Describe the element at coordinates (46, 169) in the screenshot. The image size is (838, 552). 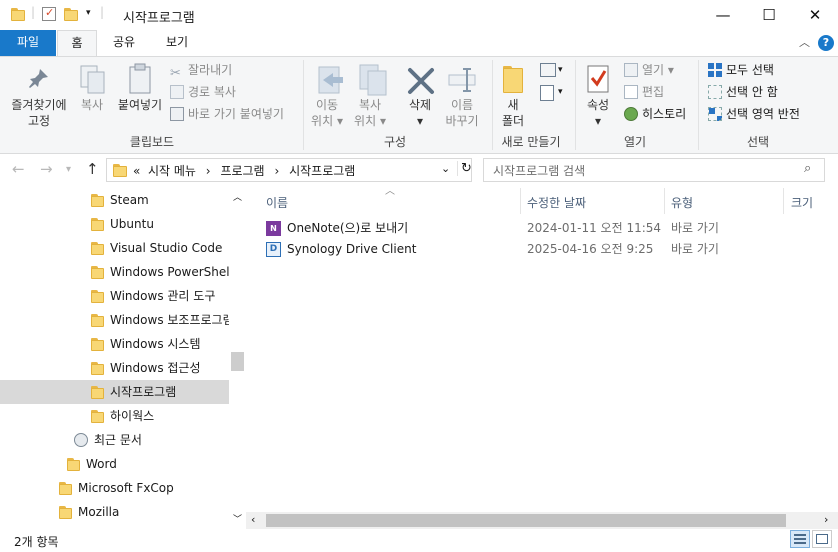
I see `forward-button: →` at that location.